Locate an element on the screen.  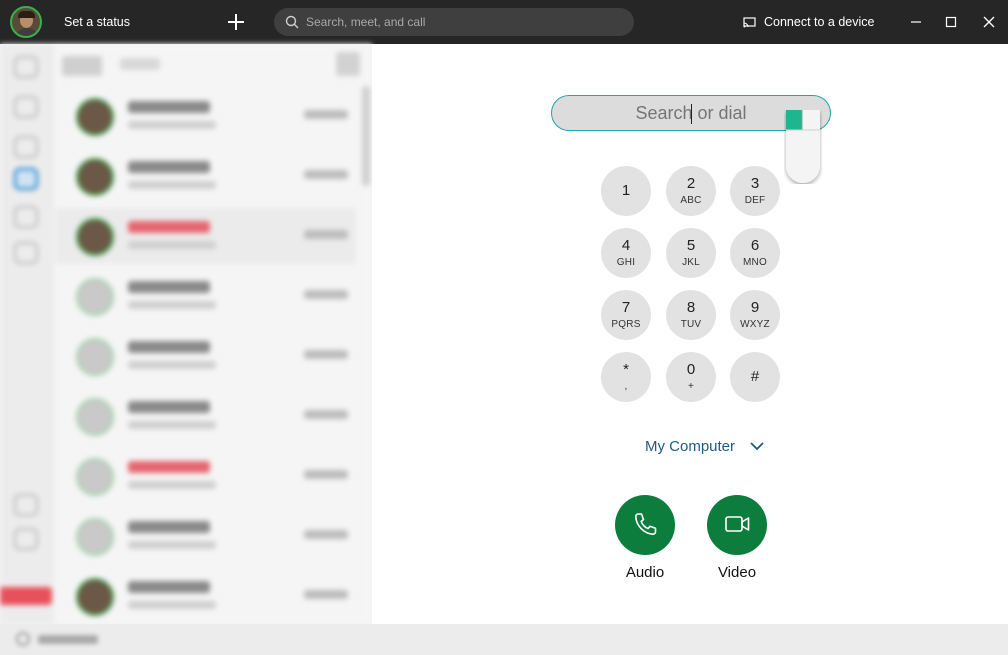
dial-key-digit: 0 is located at coordinates (691, 369).